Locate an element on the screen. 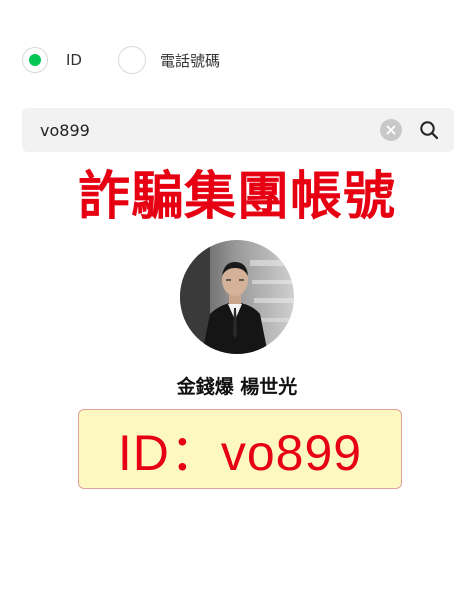 The width and height of the screenshot is (474, 592). search-icon is located at coordinates (429, 130).